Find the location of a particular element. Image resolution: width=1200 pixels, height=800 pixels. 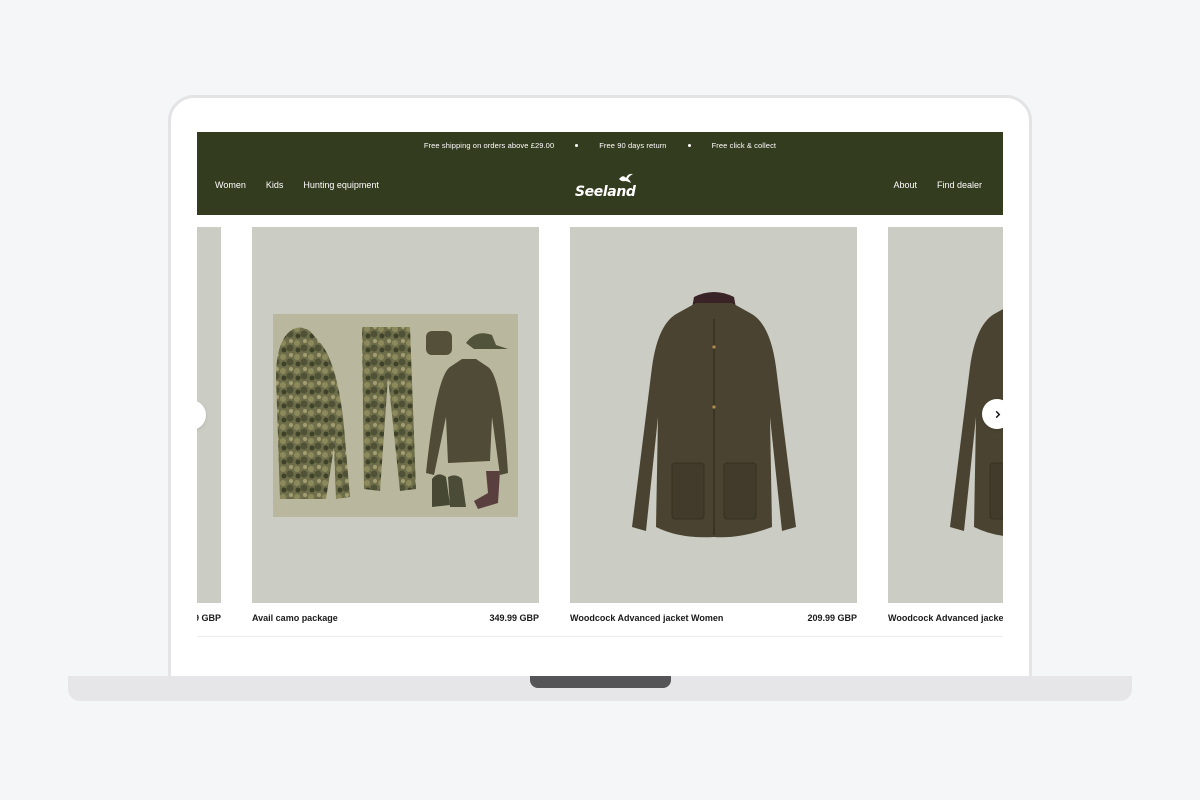

product-price: 9.99 GBP is located at coordinates (209, 618).